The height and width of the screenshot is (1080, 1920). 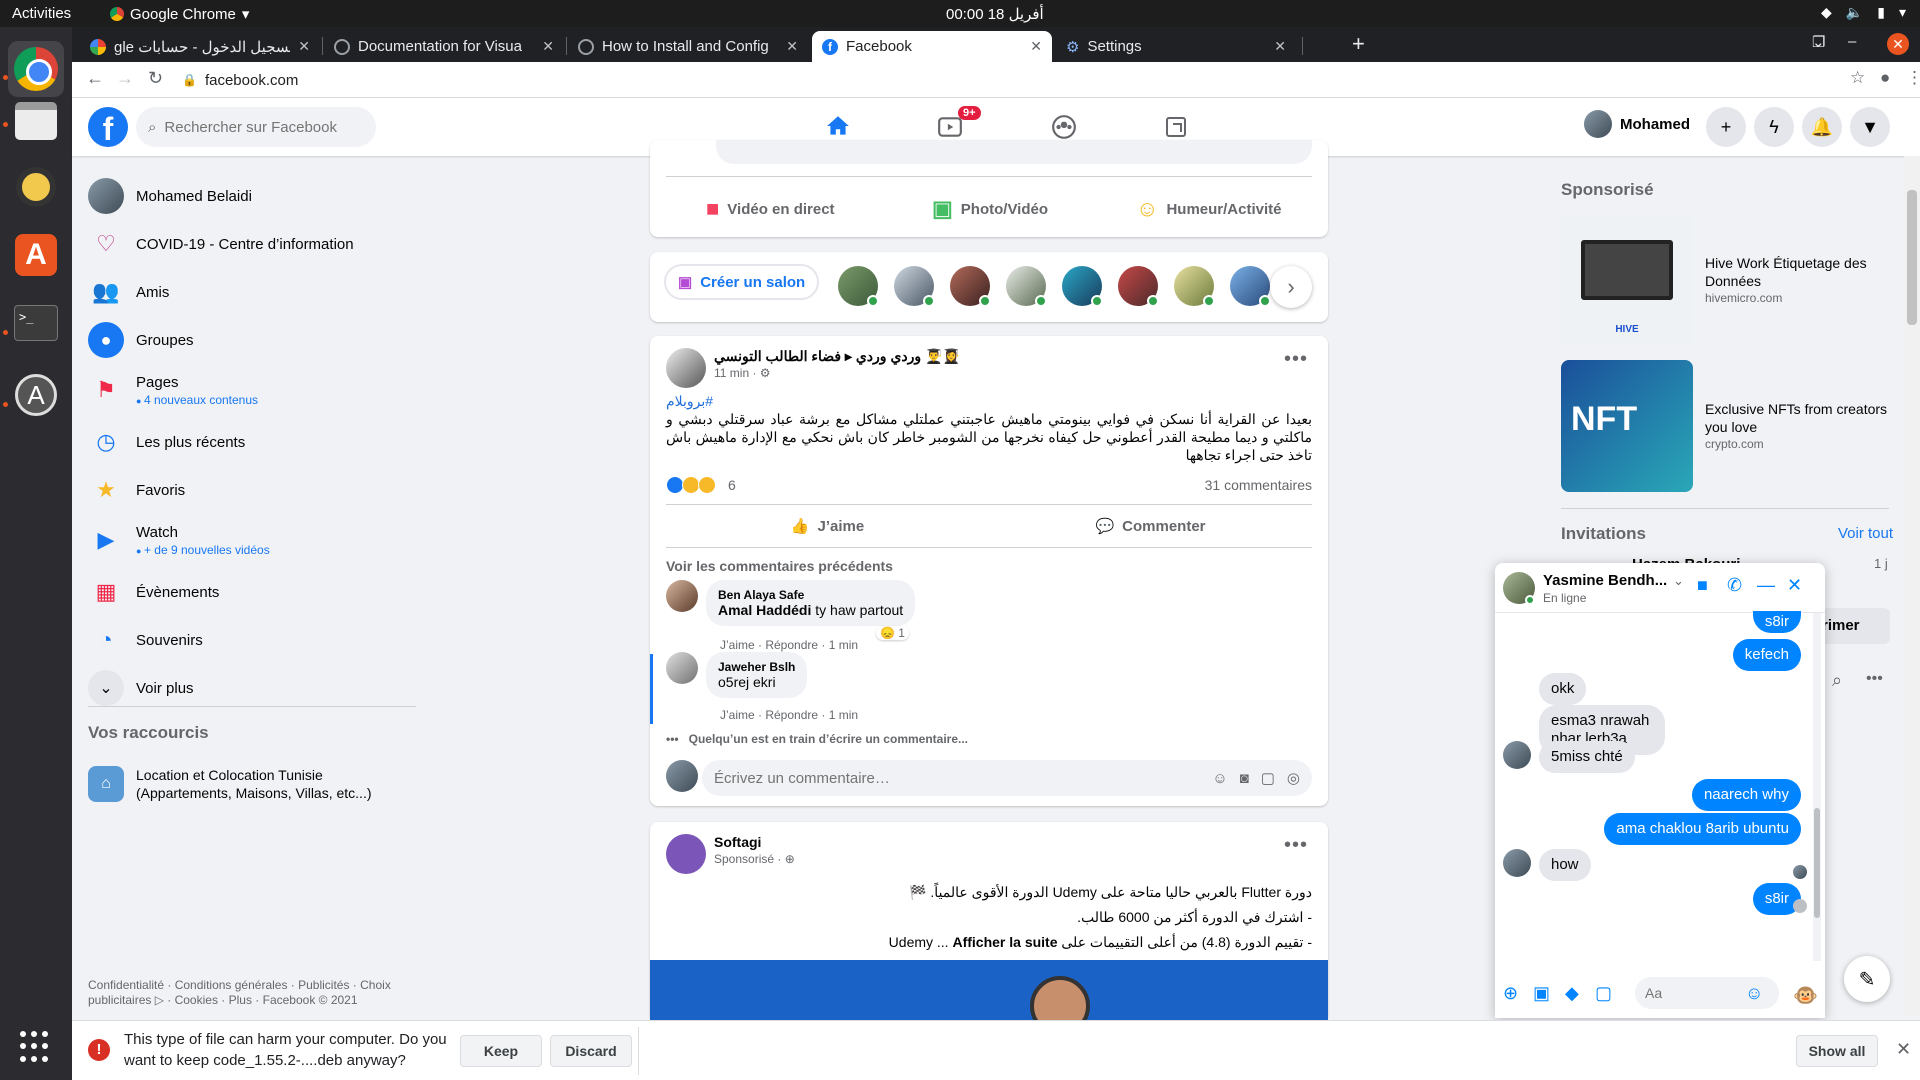 What do you see at coordinates (259, 127) in the screenshot?
I see `search-input` at bounding box center [259, 127].